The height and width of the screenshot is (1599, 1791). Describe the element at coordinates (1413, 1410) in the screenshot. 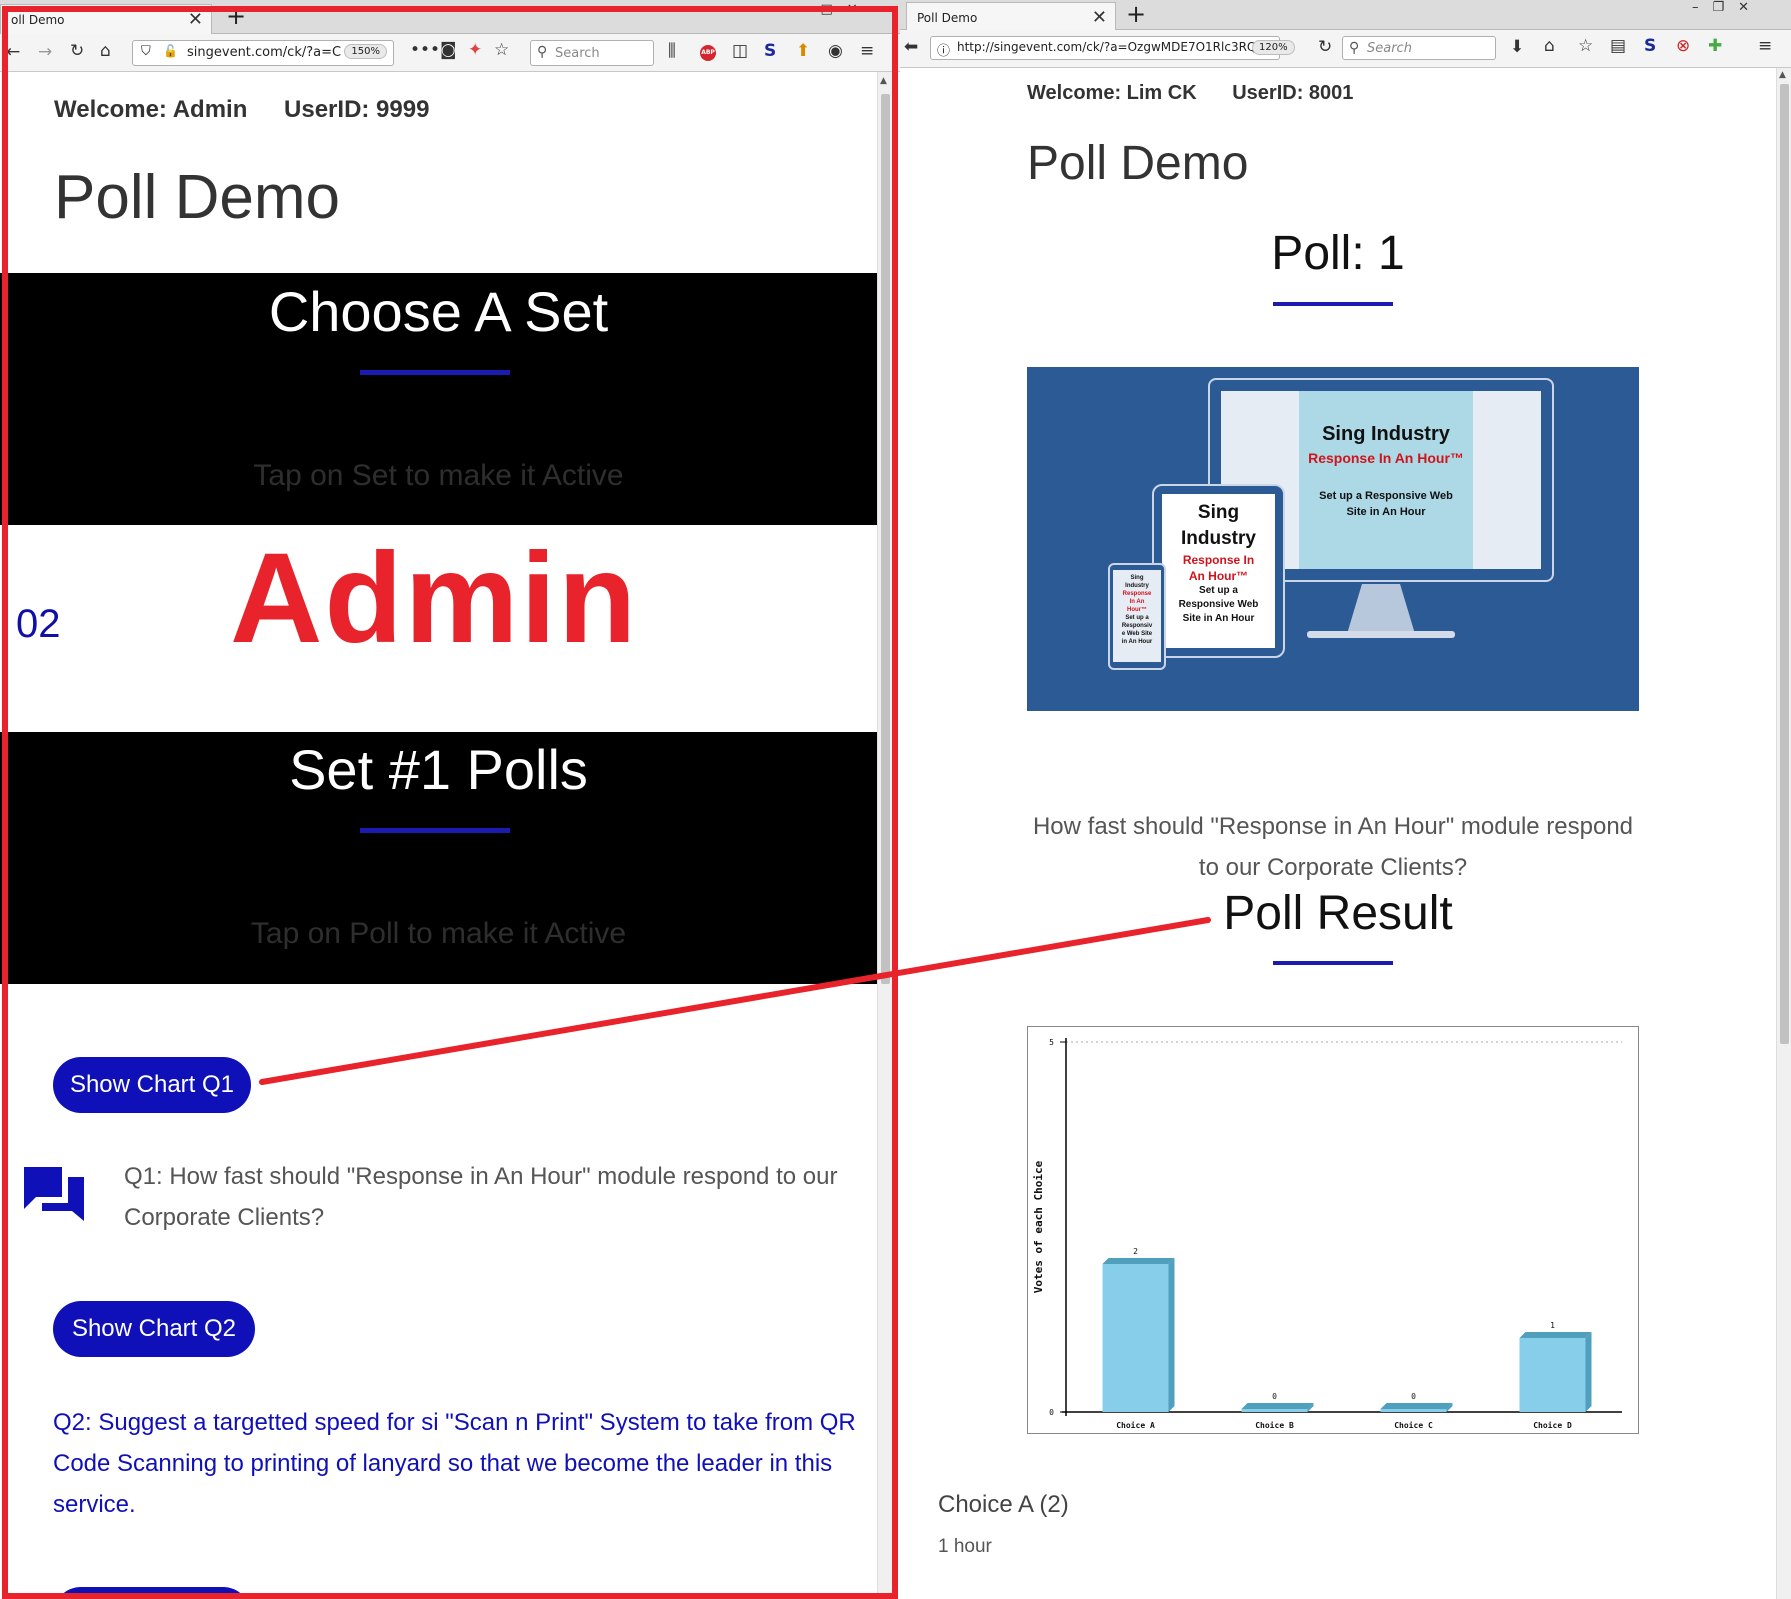

I see `bar-choice-c` at that location.